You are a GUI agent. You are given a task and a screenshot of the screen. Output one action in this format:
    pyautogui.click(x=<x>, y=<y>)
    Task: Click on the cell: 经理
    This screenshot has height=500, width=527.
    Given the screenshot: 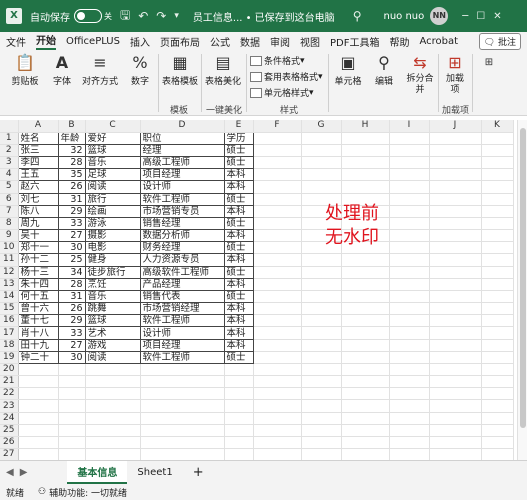 What is the action you would take?
    pyautogui.click(x=182, y=150)
    